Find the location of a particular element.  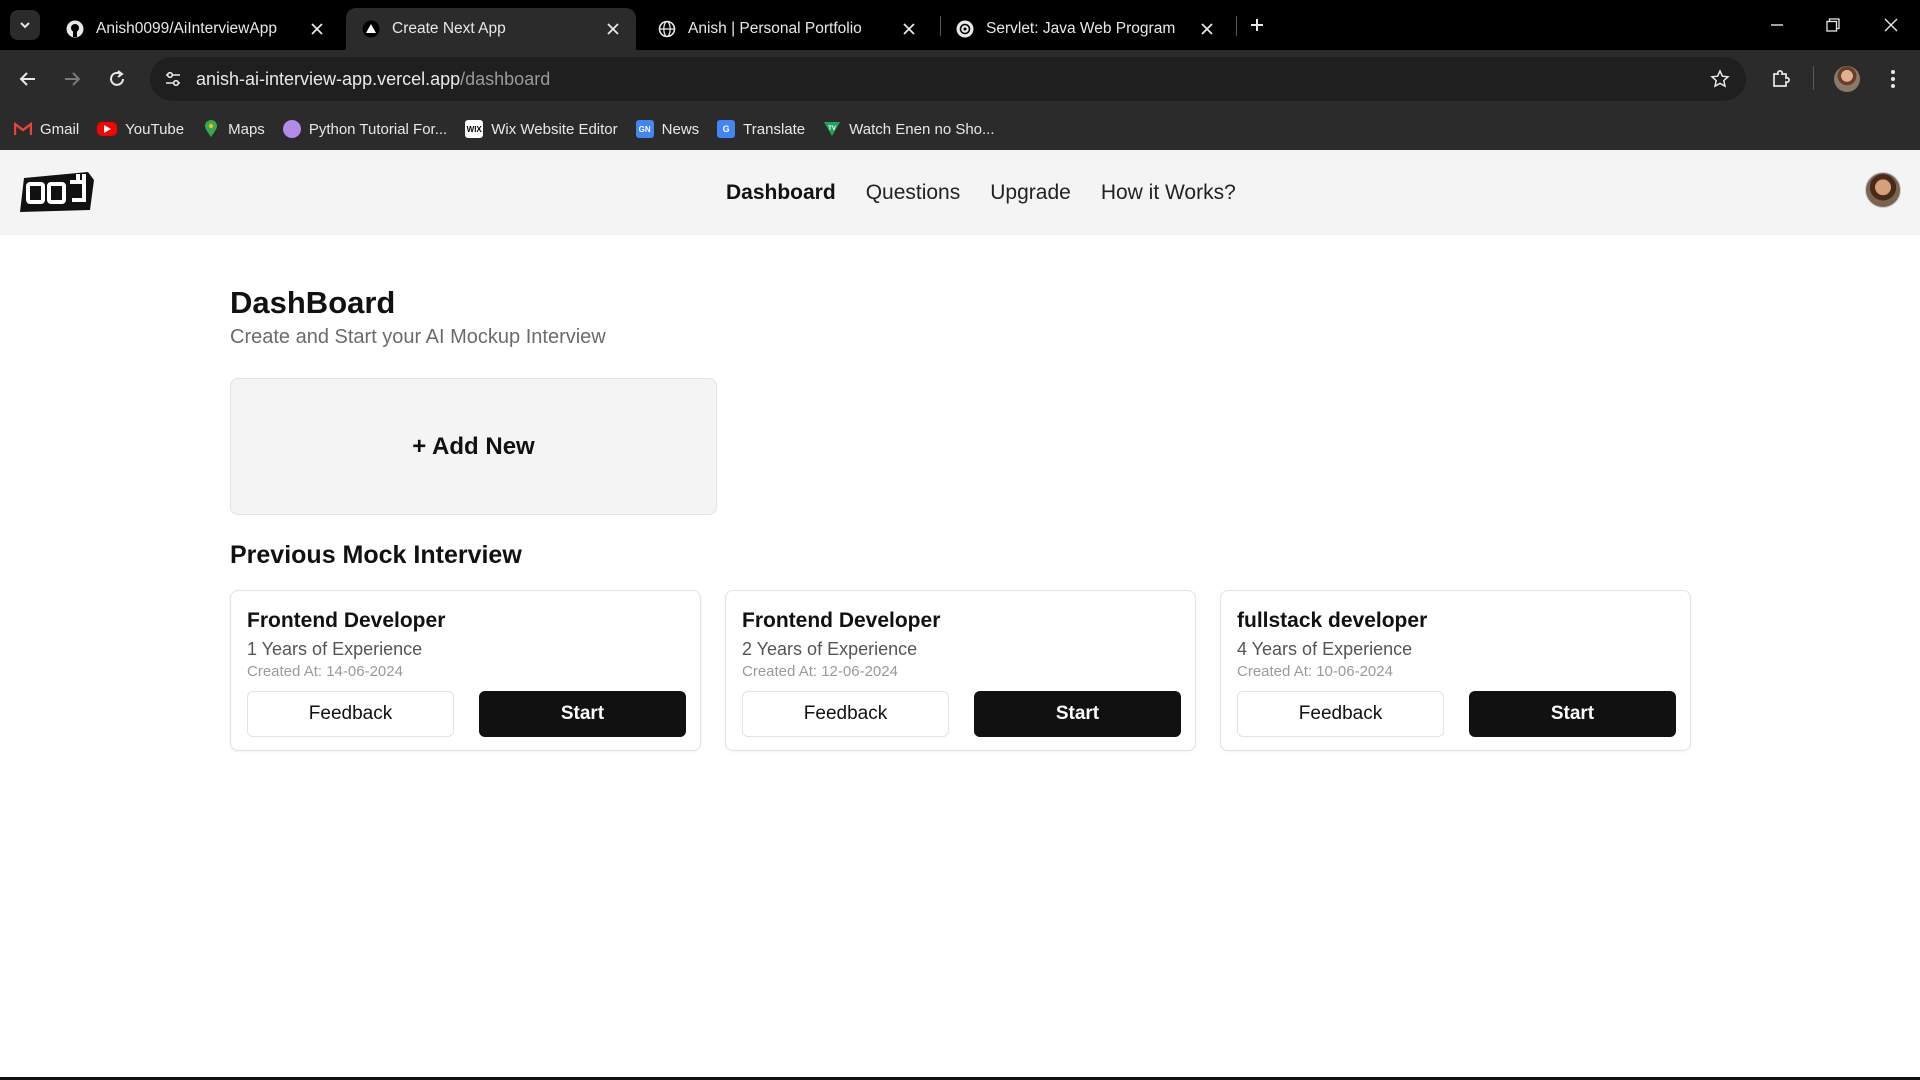

bookmark-youtube: YouTube is located at coordinates (140, 129).